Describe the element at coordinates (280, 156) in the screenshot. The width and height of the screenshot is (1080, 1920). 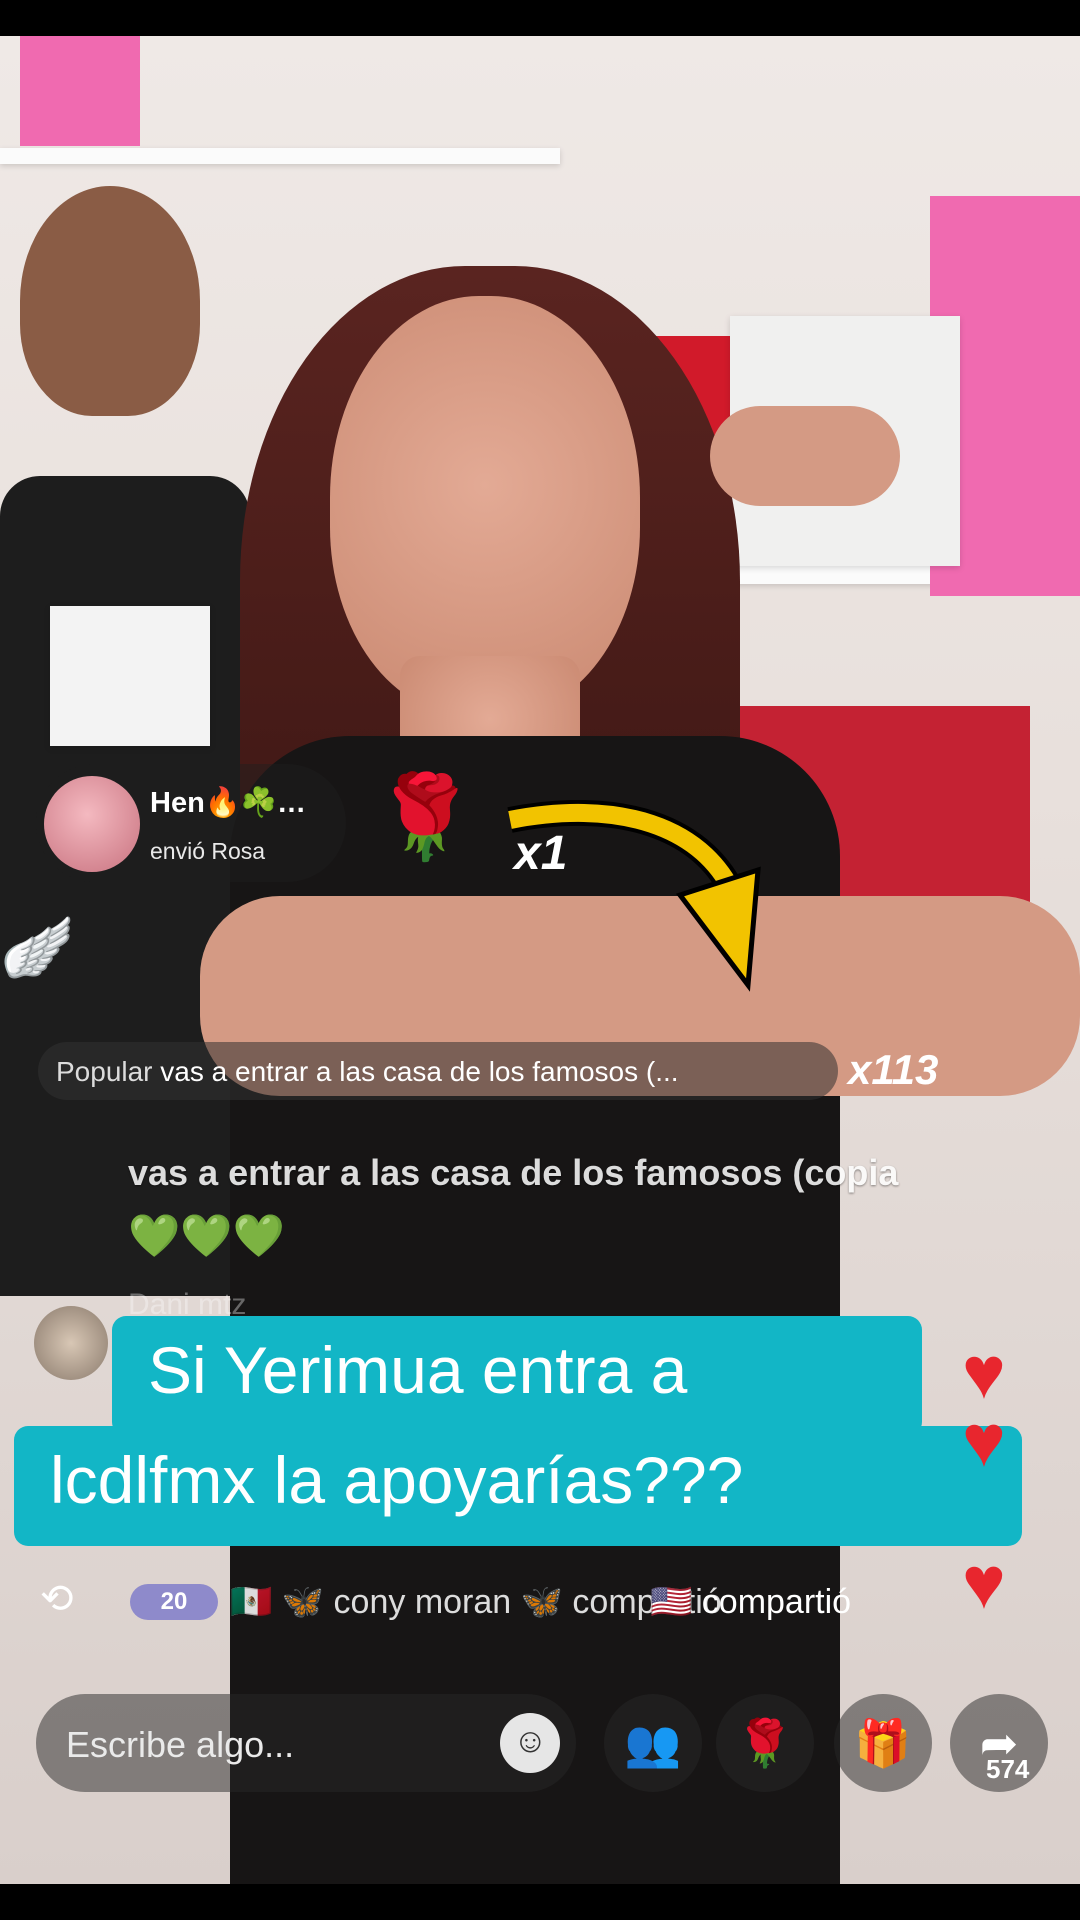
I see `shelf-top` at that location.